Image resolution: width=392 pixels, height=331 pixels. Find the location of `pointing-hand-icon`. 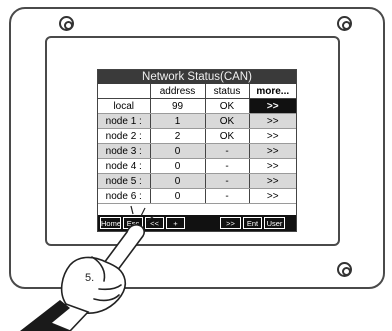

pointing-hand-icon is located at coordinates (87, 268).